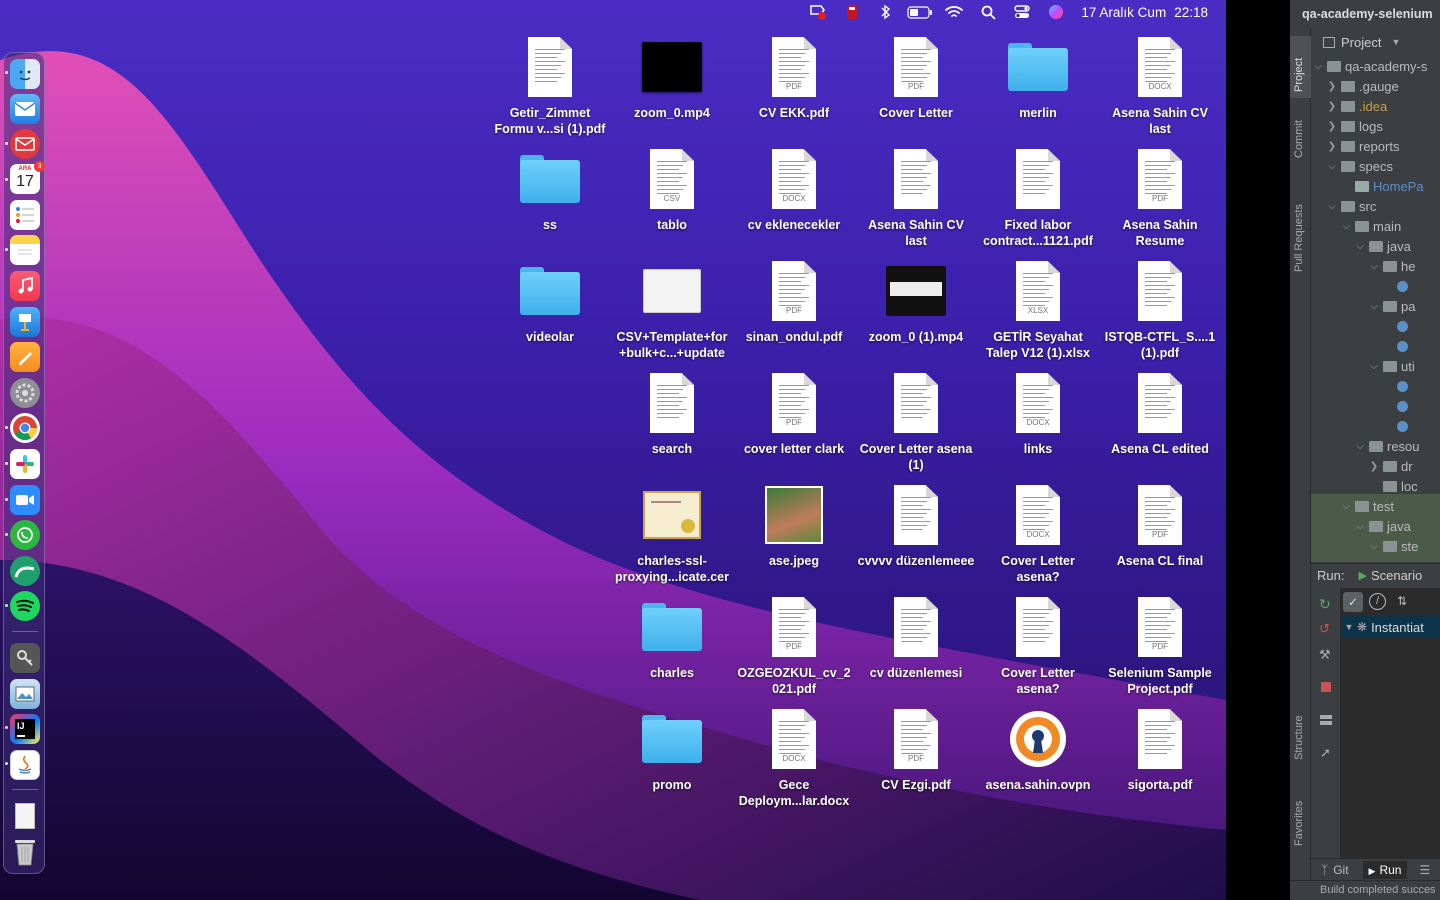  What do you see at coordinates (1396, 575) in the screenshot?
I see `run-config-tab: Scenario` at bounding box center [1396, 575].